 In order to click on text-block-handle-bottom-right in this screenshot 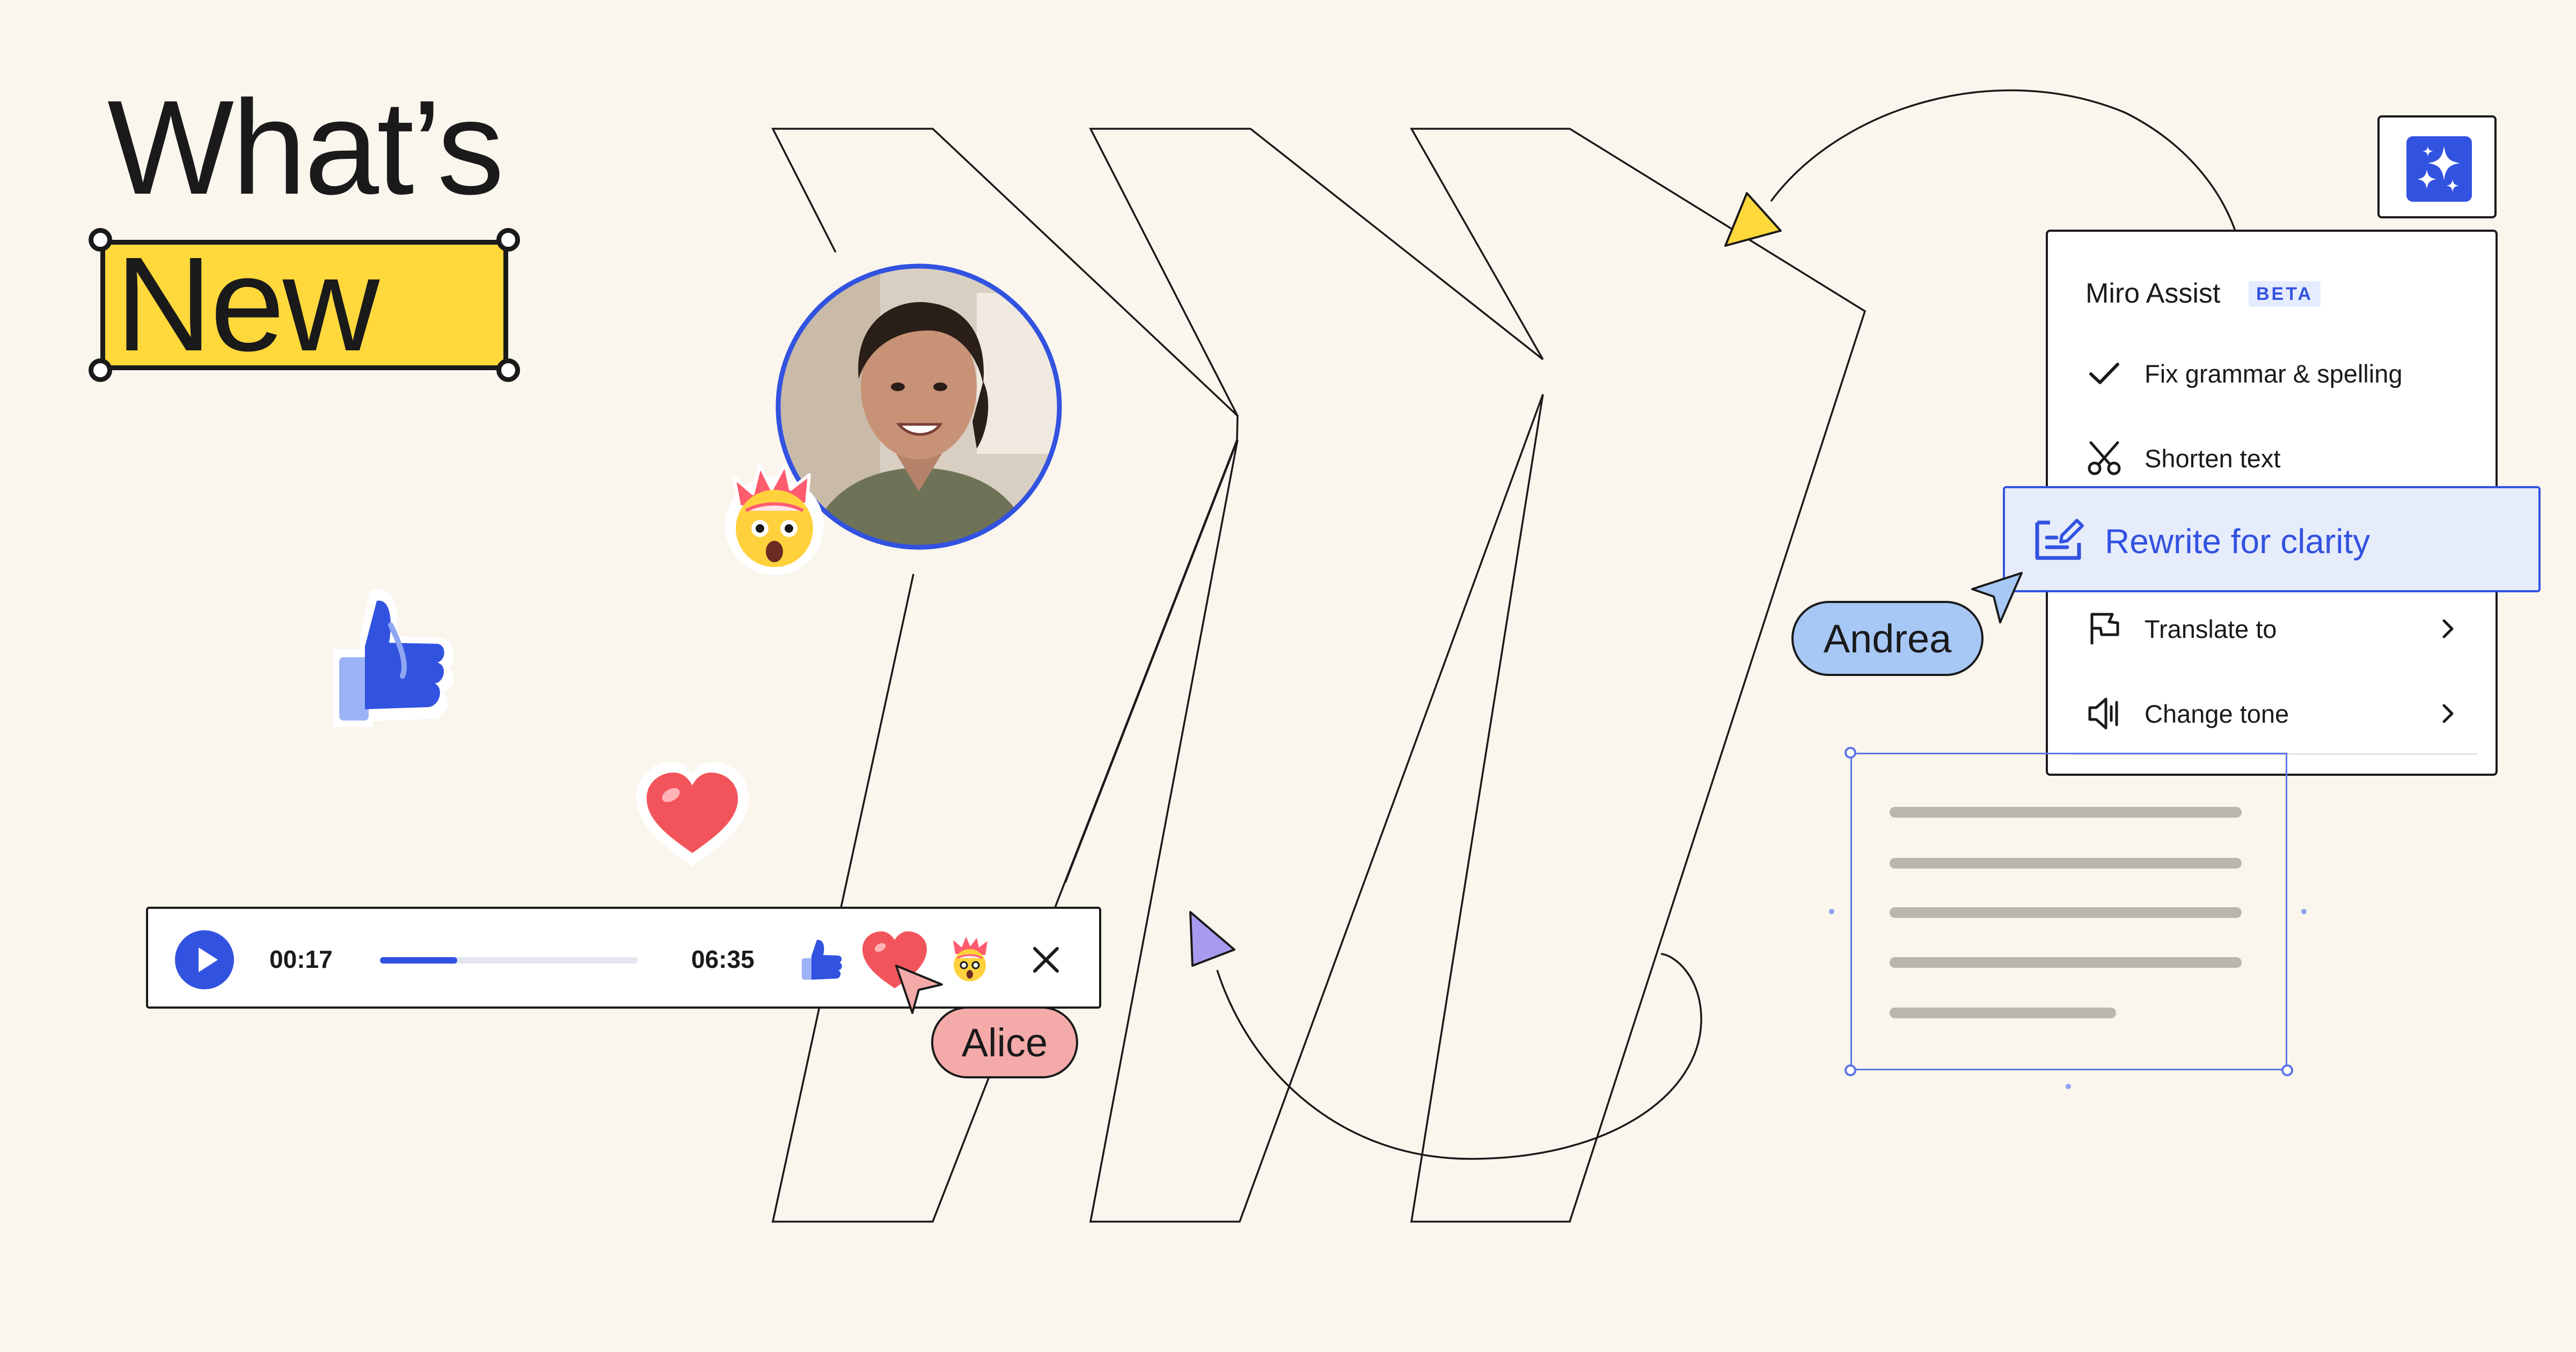, I will do `click(2287, 1070)`.